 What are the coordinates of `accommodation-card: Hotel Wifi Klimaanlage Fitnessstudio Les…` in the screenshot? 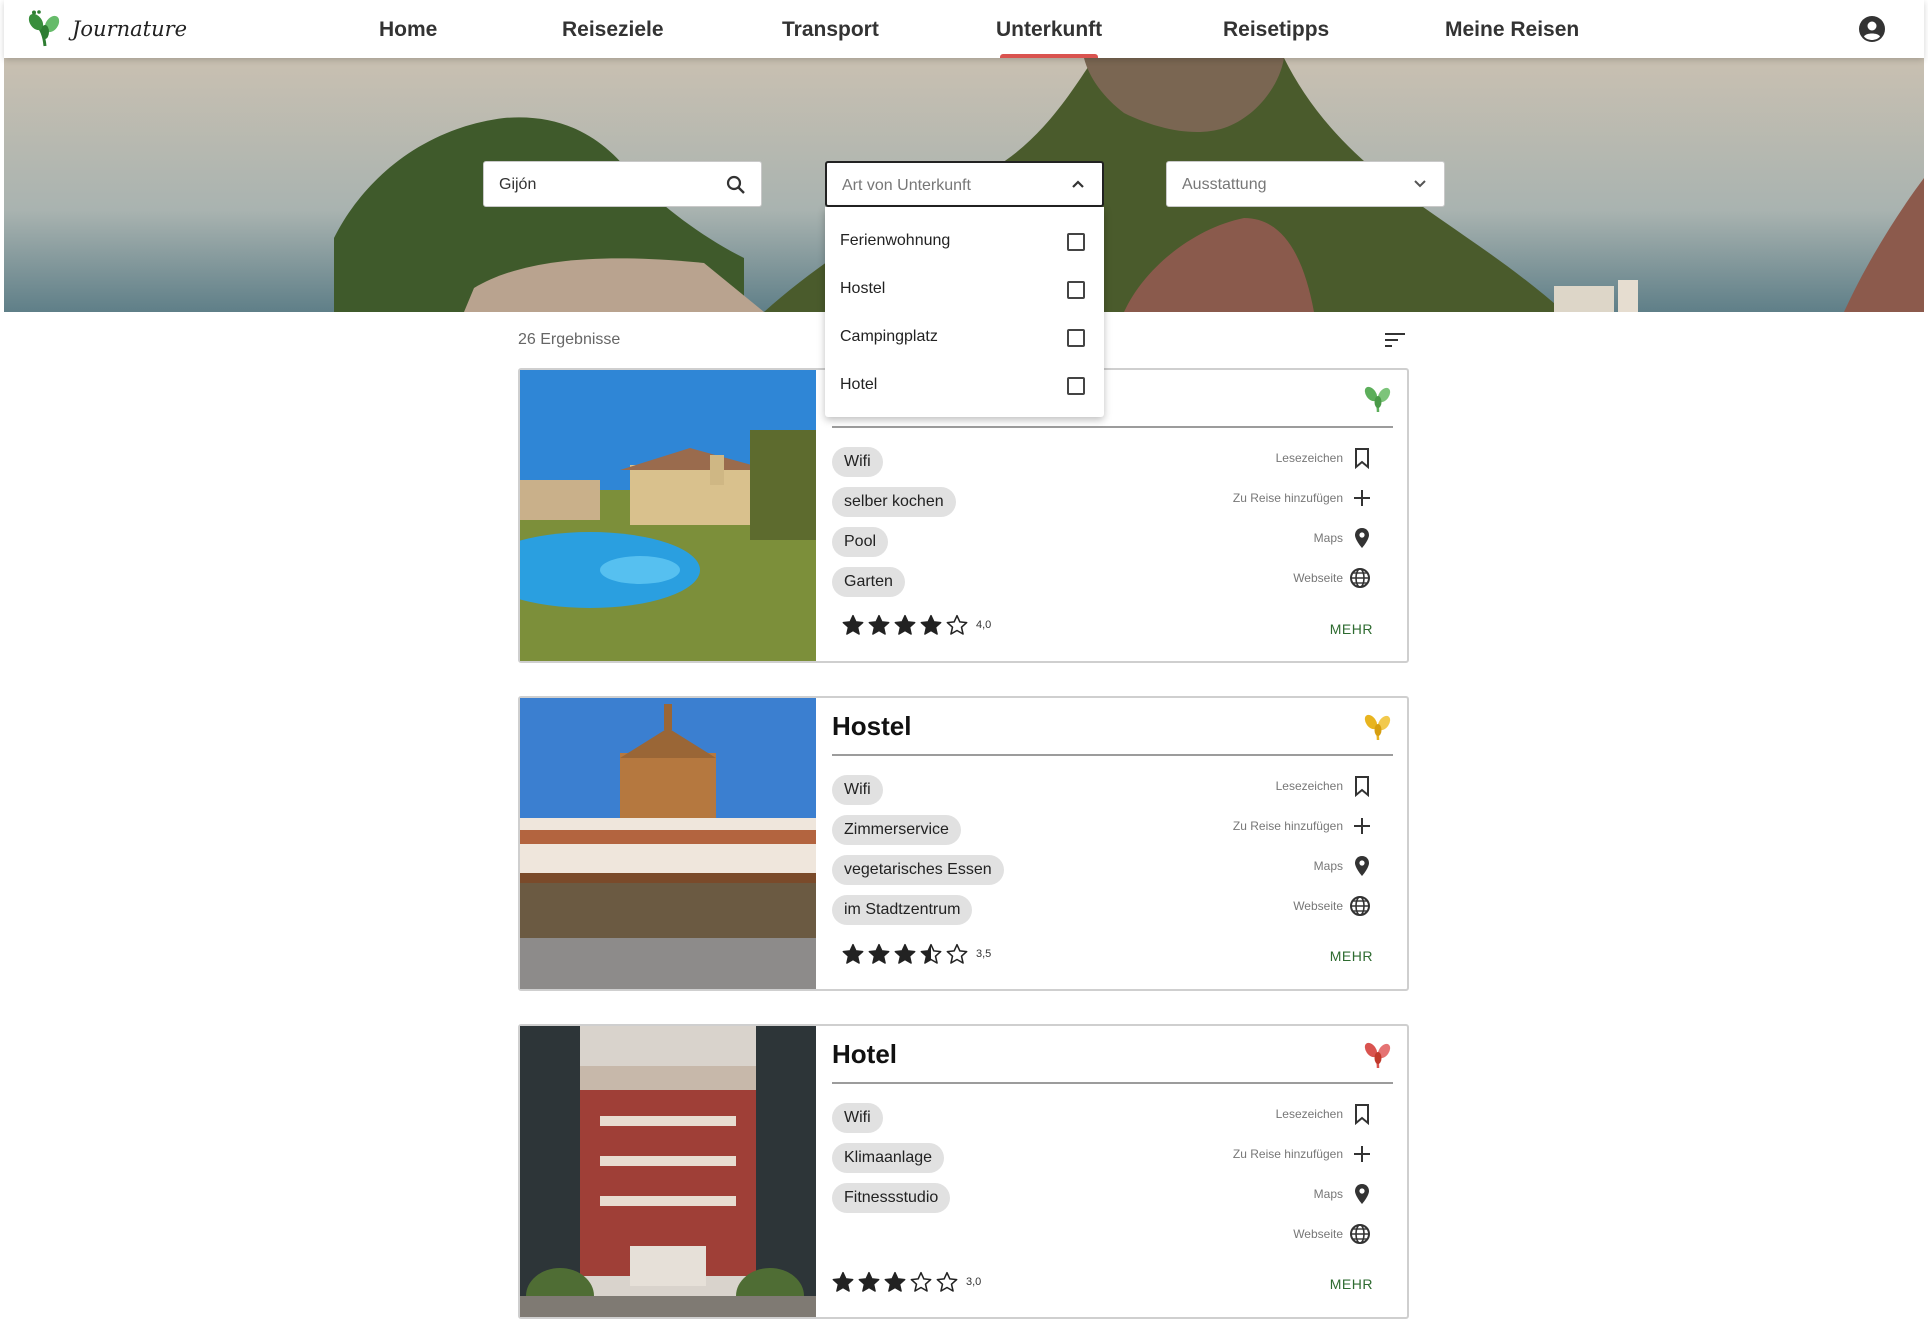 It's located at (963, 1171).